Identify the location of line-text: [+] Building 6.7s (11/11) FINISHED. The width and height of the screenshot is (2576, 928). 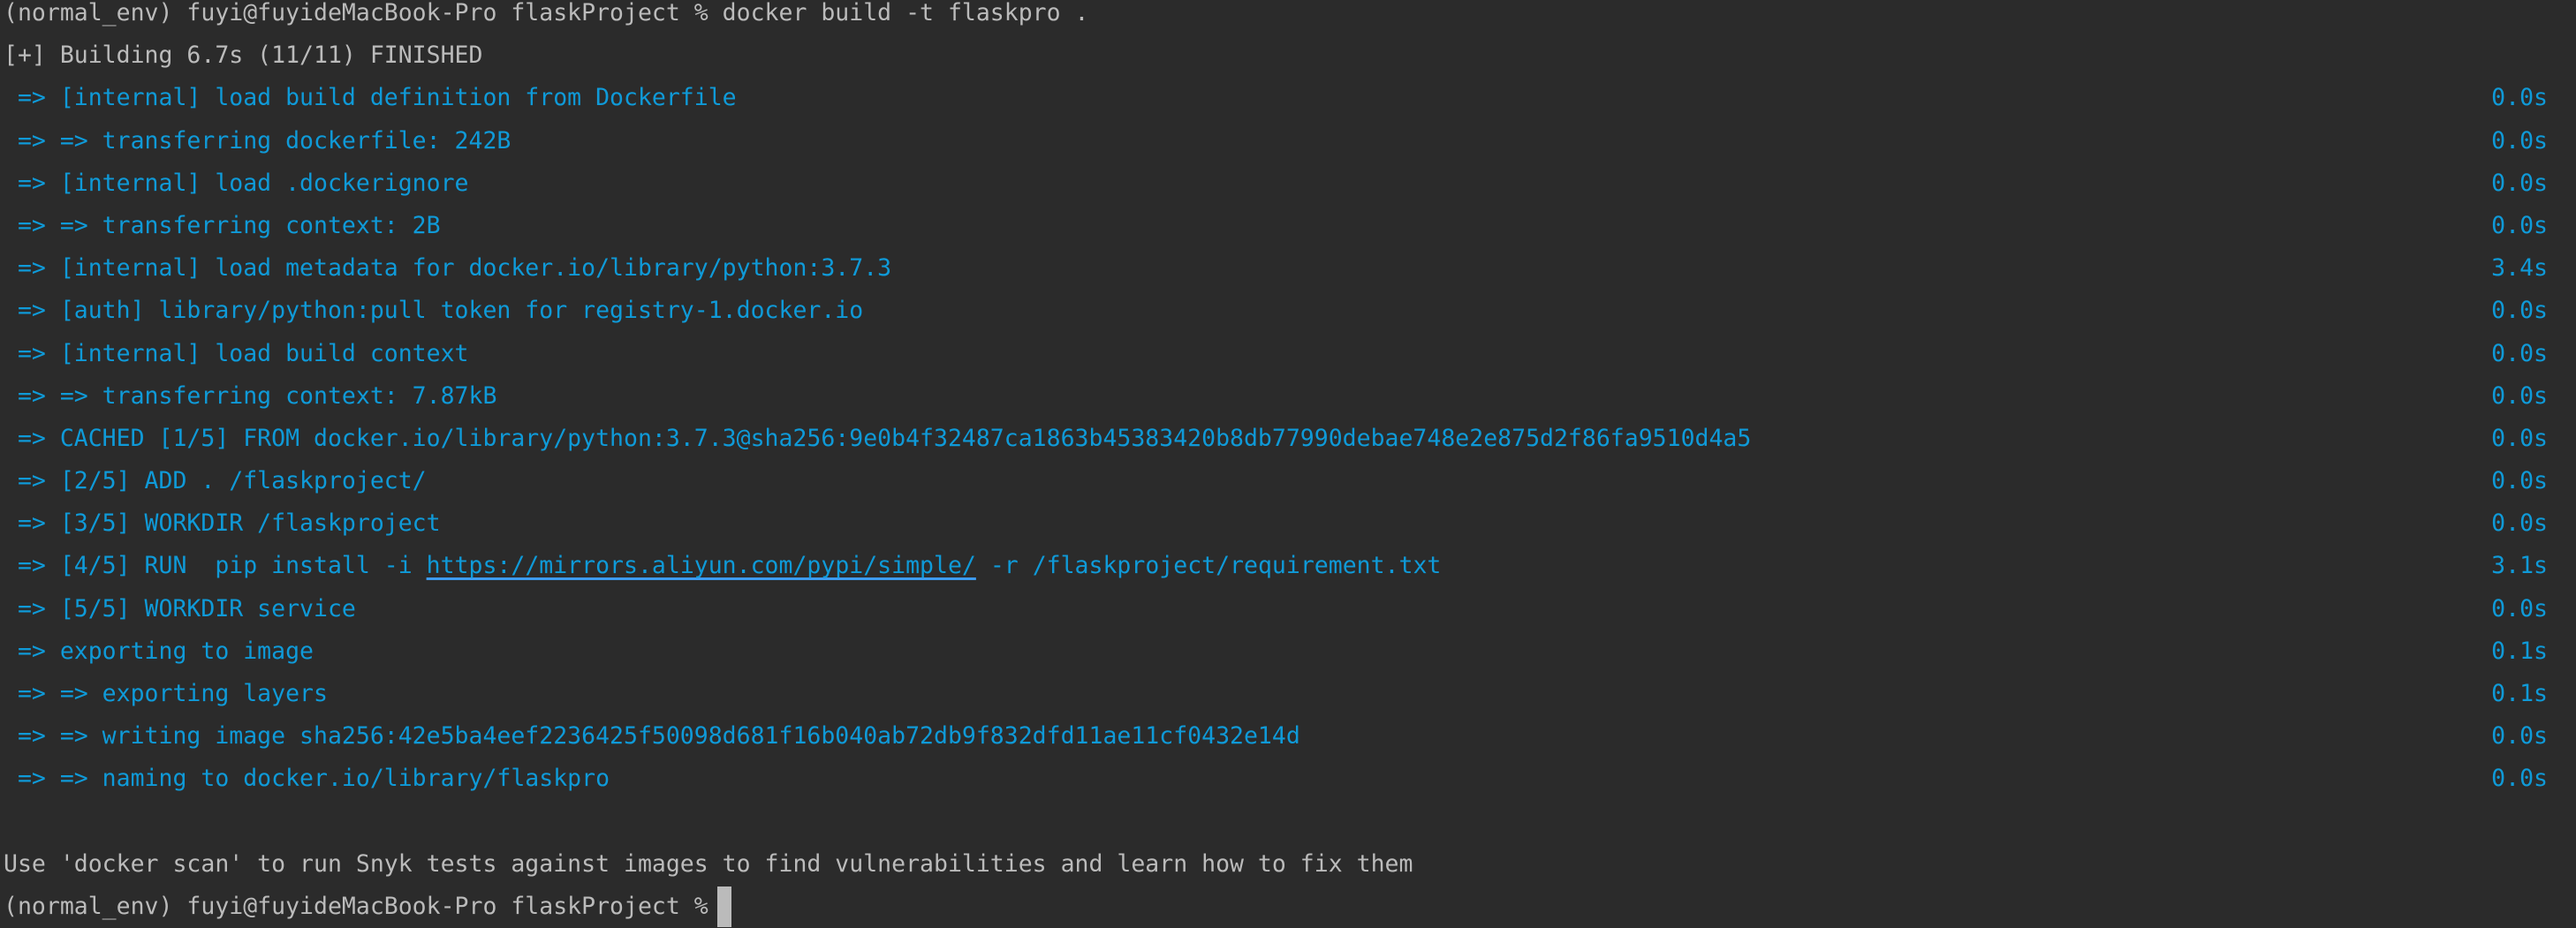
(244, 55).